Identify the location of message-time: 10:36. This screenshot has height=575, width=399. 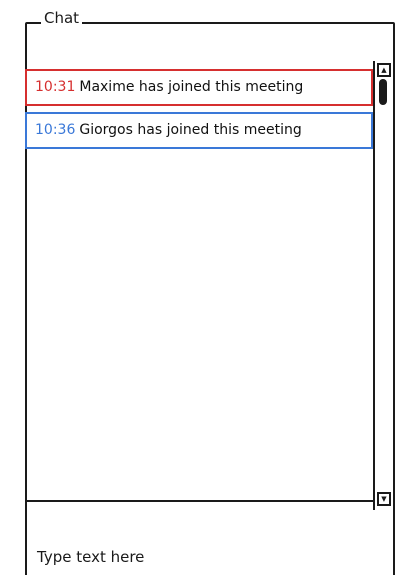
(55, 130).